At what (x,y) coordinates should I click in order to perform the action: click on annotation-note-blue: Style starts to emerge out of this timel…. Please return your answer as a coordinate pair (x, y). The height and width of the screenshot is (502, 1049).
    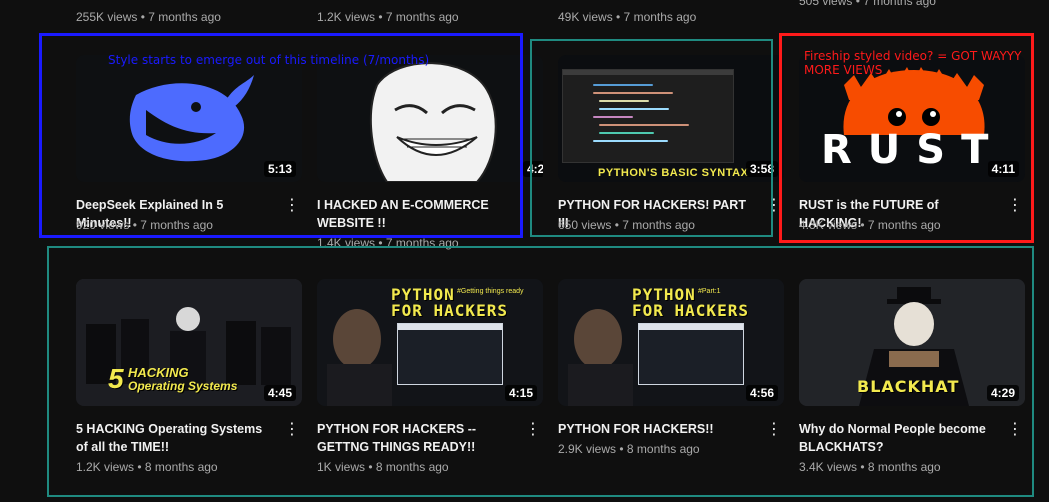
    Looking at the image, I should click on (269, 60).